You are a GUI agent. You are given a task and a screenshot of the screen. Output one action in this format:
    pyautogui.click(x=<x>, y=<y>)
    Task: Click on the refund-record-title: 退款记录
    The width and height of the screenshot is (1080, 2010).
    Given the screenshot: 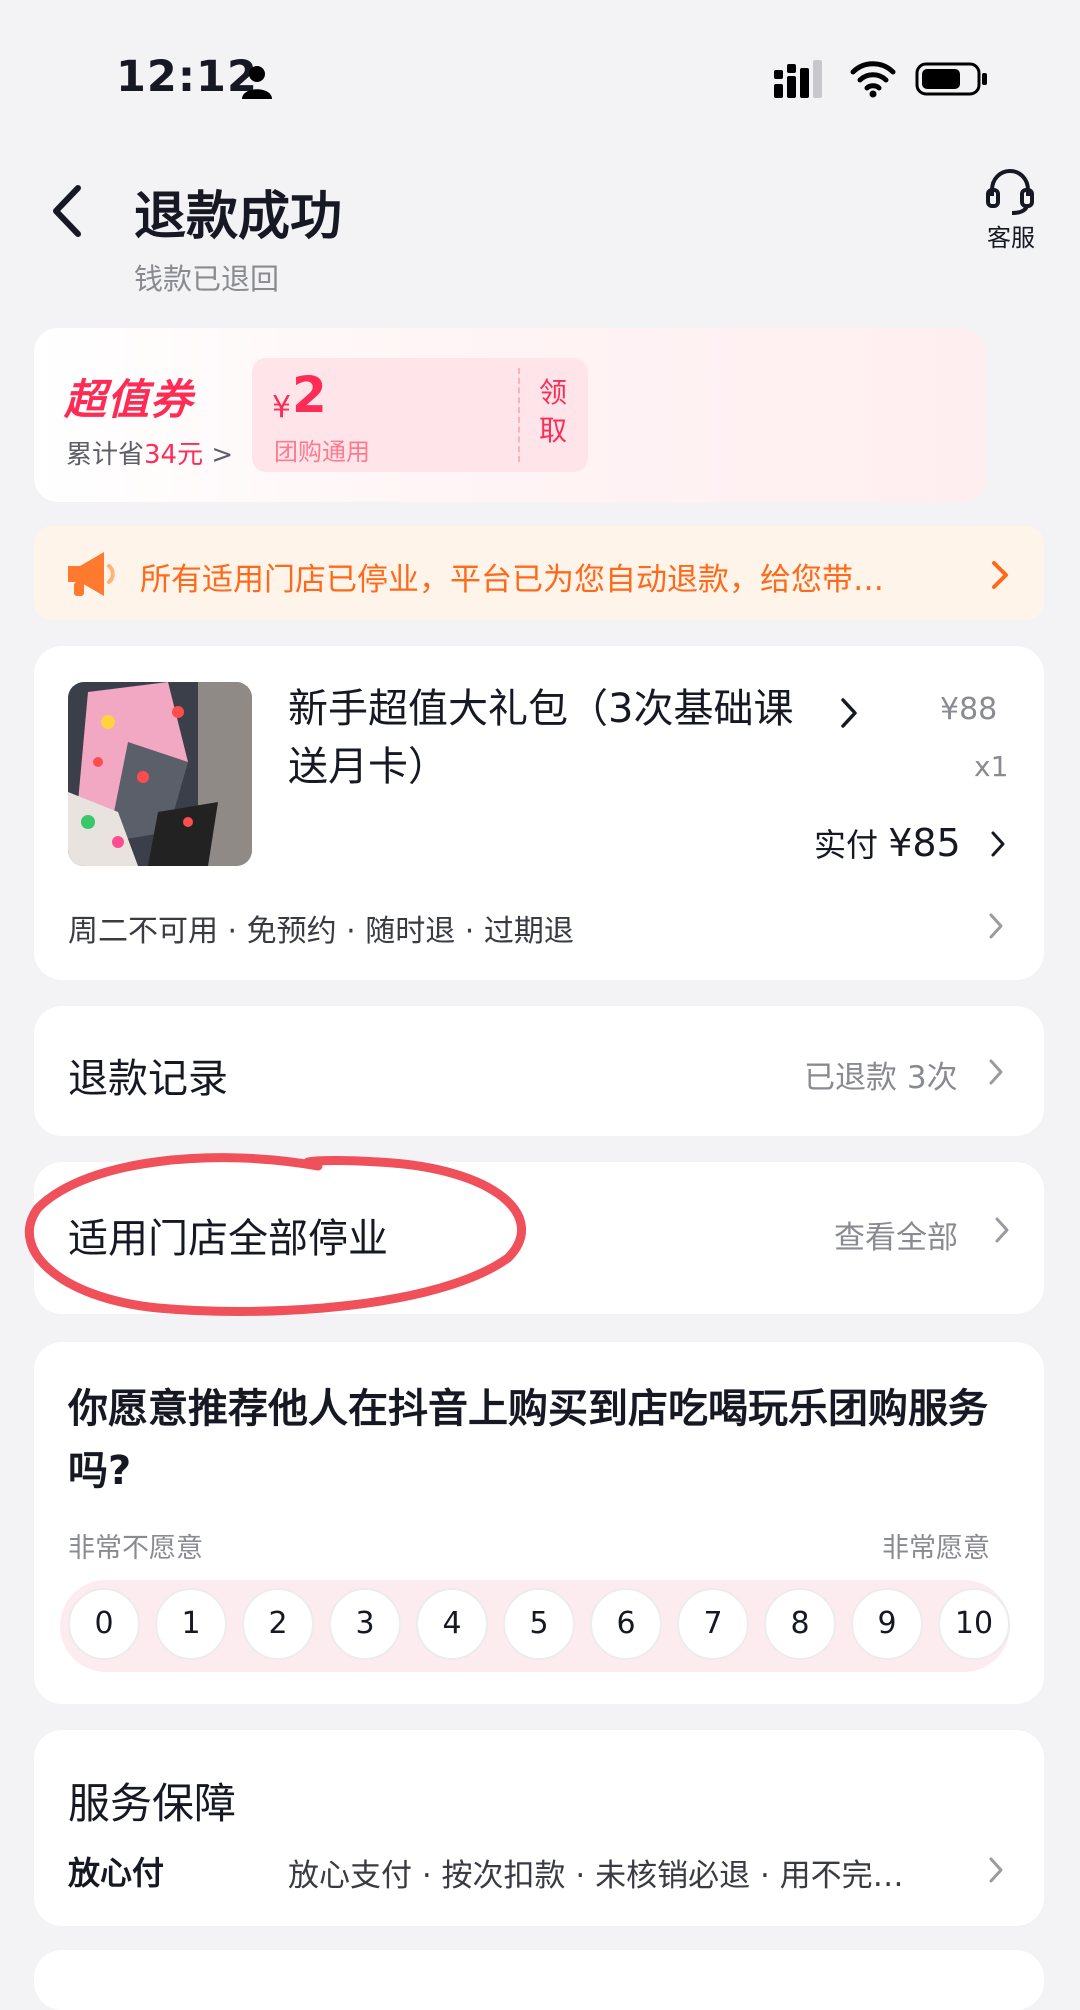 What is the action you would take?
    pyautogui.click(x=148, y=1079)
    